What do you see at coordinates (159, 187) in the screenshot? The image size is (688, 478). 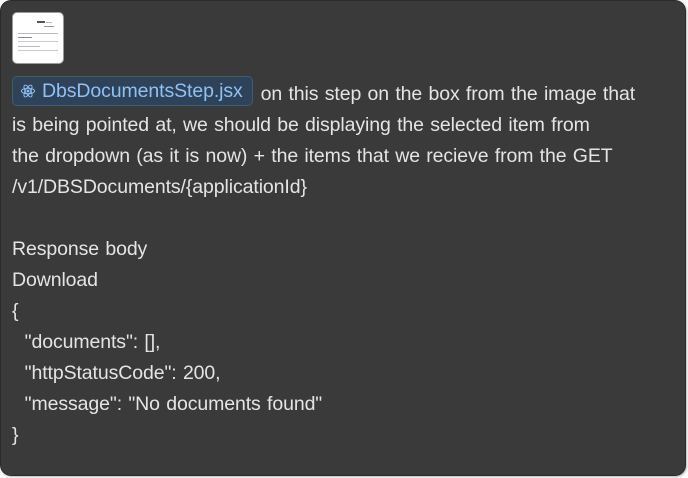 I see `message-line: /v1/DBSDocuments/{applicationId}` at bounding box center [159, 187].